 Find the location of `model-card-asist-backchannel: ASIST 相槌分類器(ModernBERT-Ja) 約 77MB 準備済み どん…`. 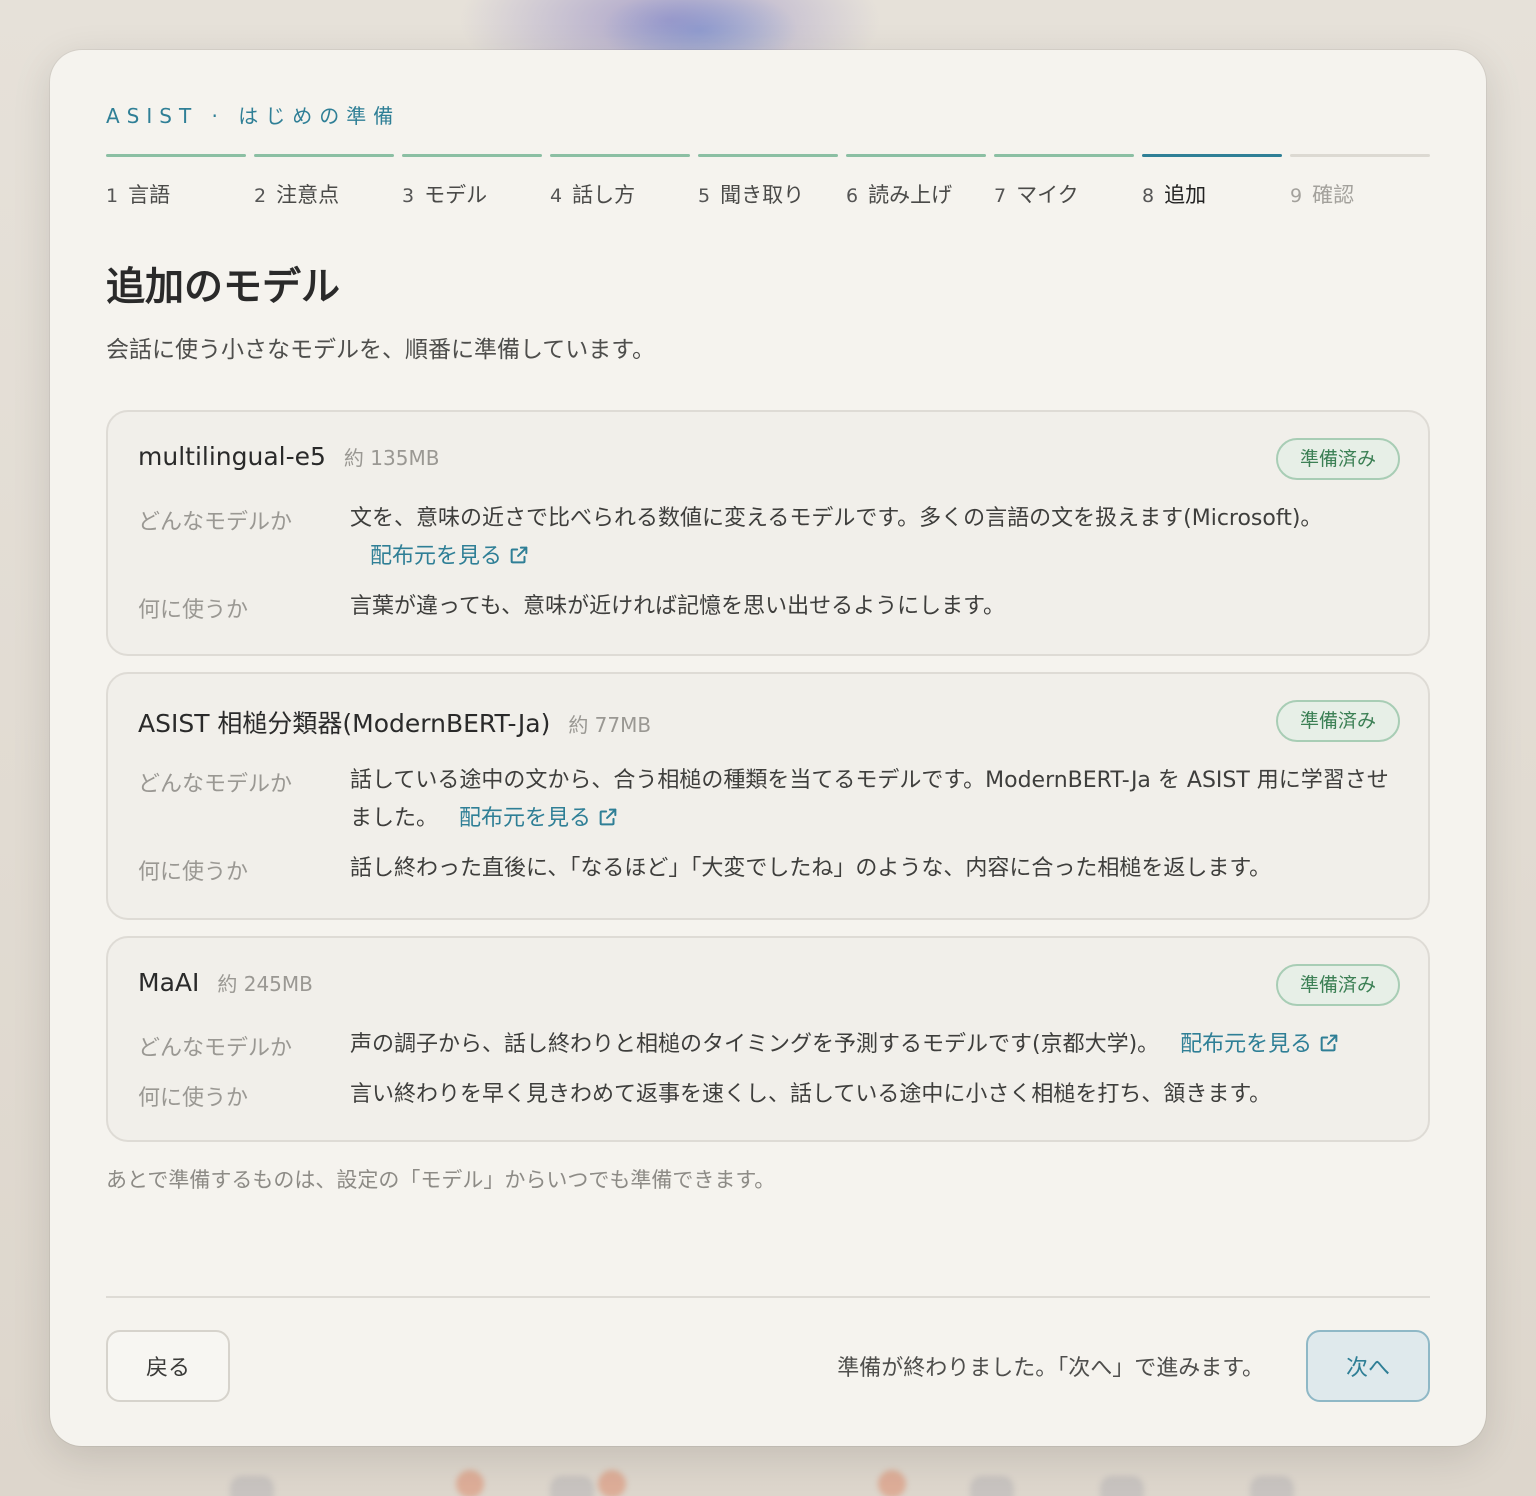

model-card-asist-backchannel: ASIST 相槌分類器(ModernBERT-Ja) 約 77MB 準備済み どん… is located at coordinates (768, 796).